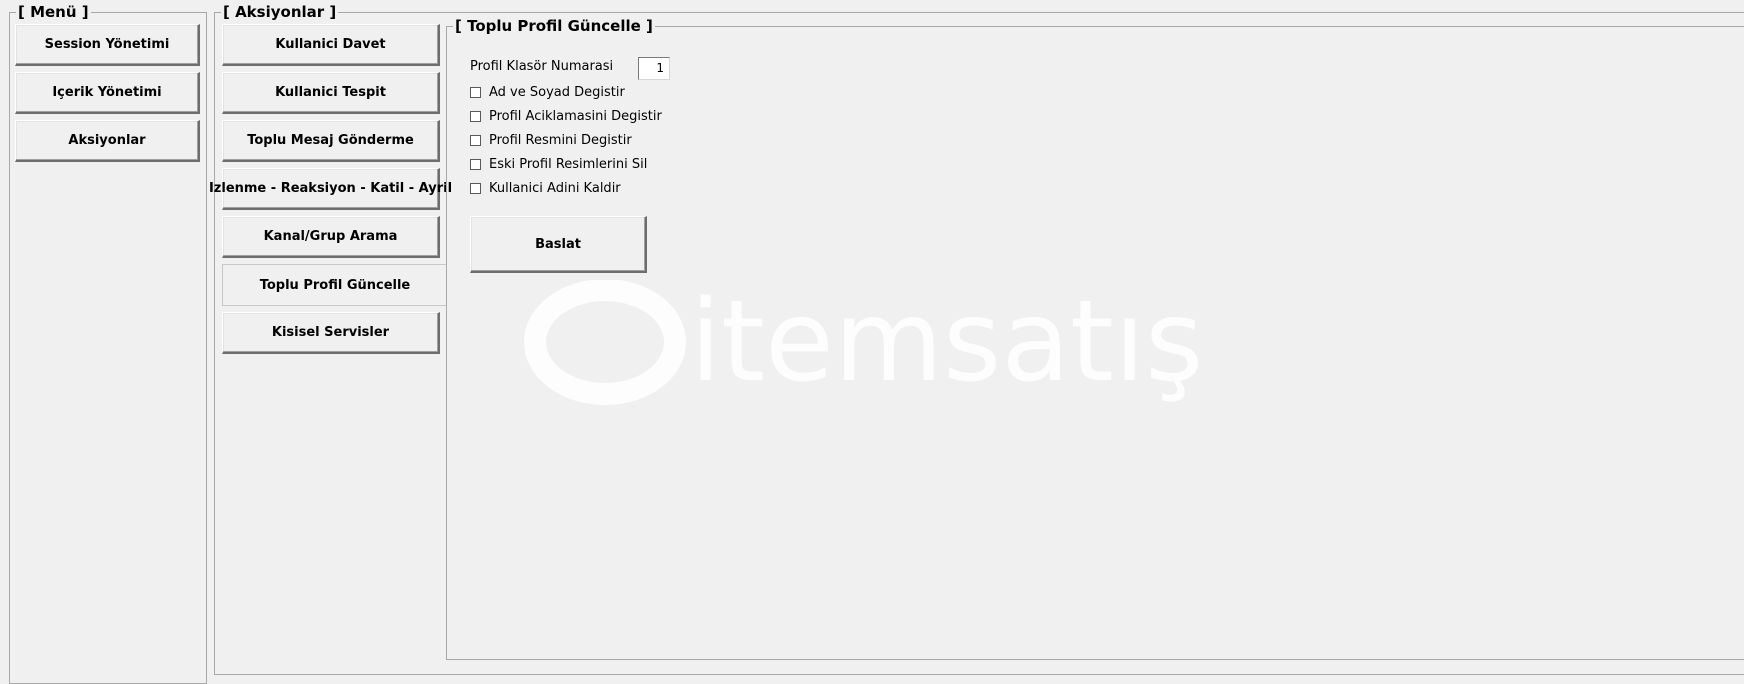 This screenshot has height=684, width=1744. I want to click on option-change-description: Profil Aciklamasini Degistir, so click(566, 116).